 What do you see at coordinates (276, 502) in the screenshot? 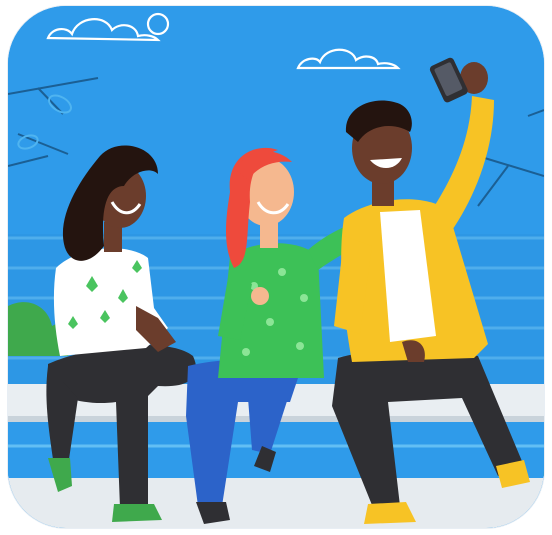
I see `ground` at bounding box center [276, 502].